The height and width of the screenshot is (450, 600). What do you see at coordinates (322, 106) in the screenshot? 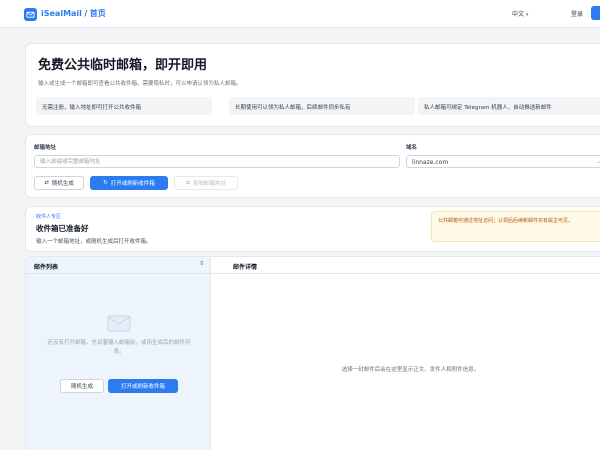
I see `feature-chip-claim: 长期使用可认领为私人邮箱，后续邮件同步私有` at bounding box center [322, 106].